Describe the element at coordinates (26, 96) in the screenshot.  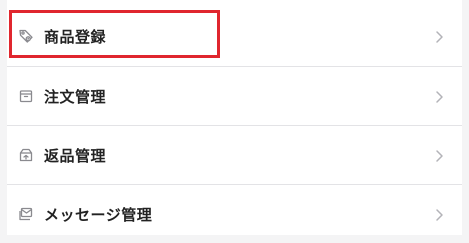
I see `box-icon` at that location.